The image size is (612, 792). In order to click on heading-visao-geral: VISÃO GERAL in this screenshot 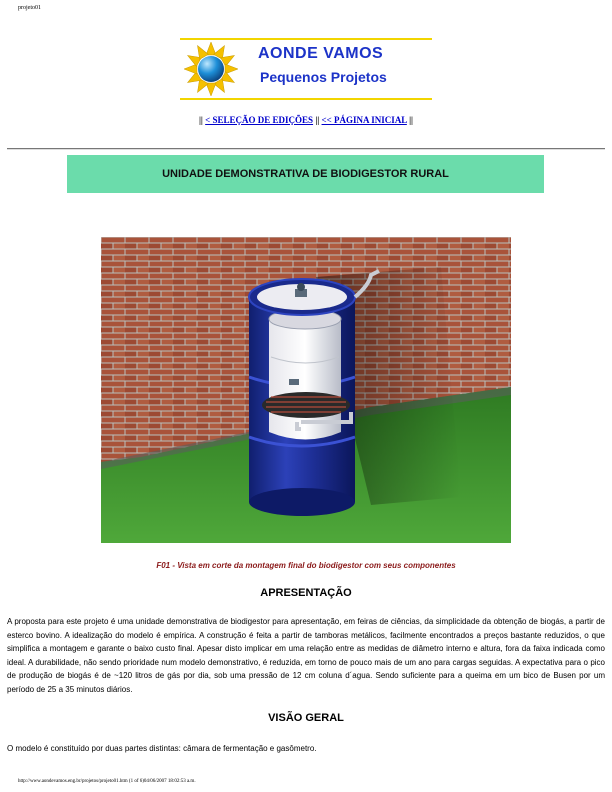, I will do `click(306, 718)`.